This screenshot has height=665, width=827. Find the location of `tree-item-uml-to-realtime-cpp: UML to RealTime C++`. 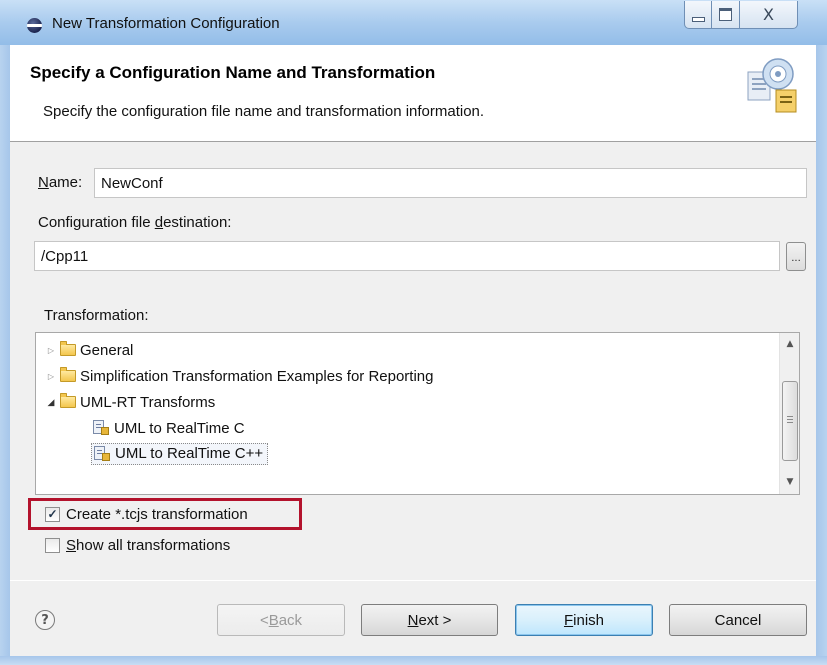

tree-item-uml-to-realtime-cpp: UML to RealTime C++ is located at coordinates (239, 454).